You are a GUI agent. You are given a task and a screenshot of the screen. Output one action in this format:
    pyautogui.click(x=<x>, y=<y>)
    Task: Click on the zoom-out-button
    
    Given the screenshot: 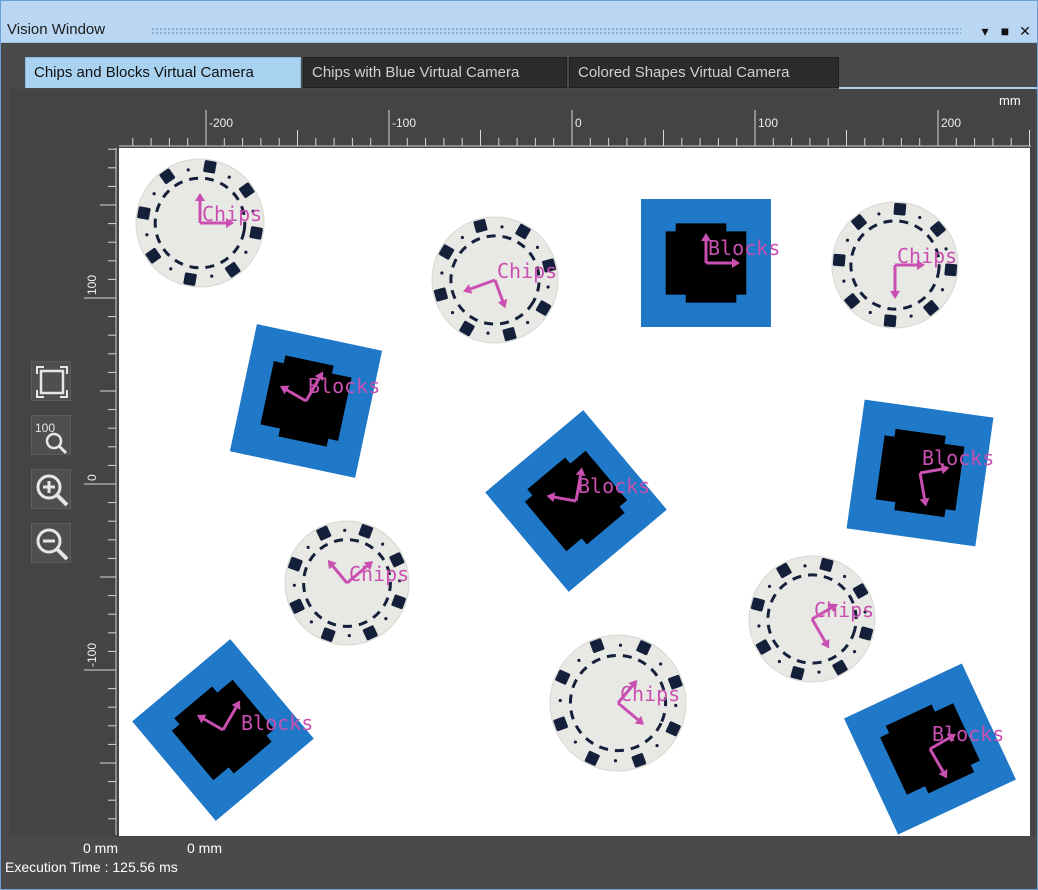 What is the action you would take?
    pyautogui.click(x=51, y=543)
    